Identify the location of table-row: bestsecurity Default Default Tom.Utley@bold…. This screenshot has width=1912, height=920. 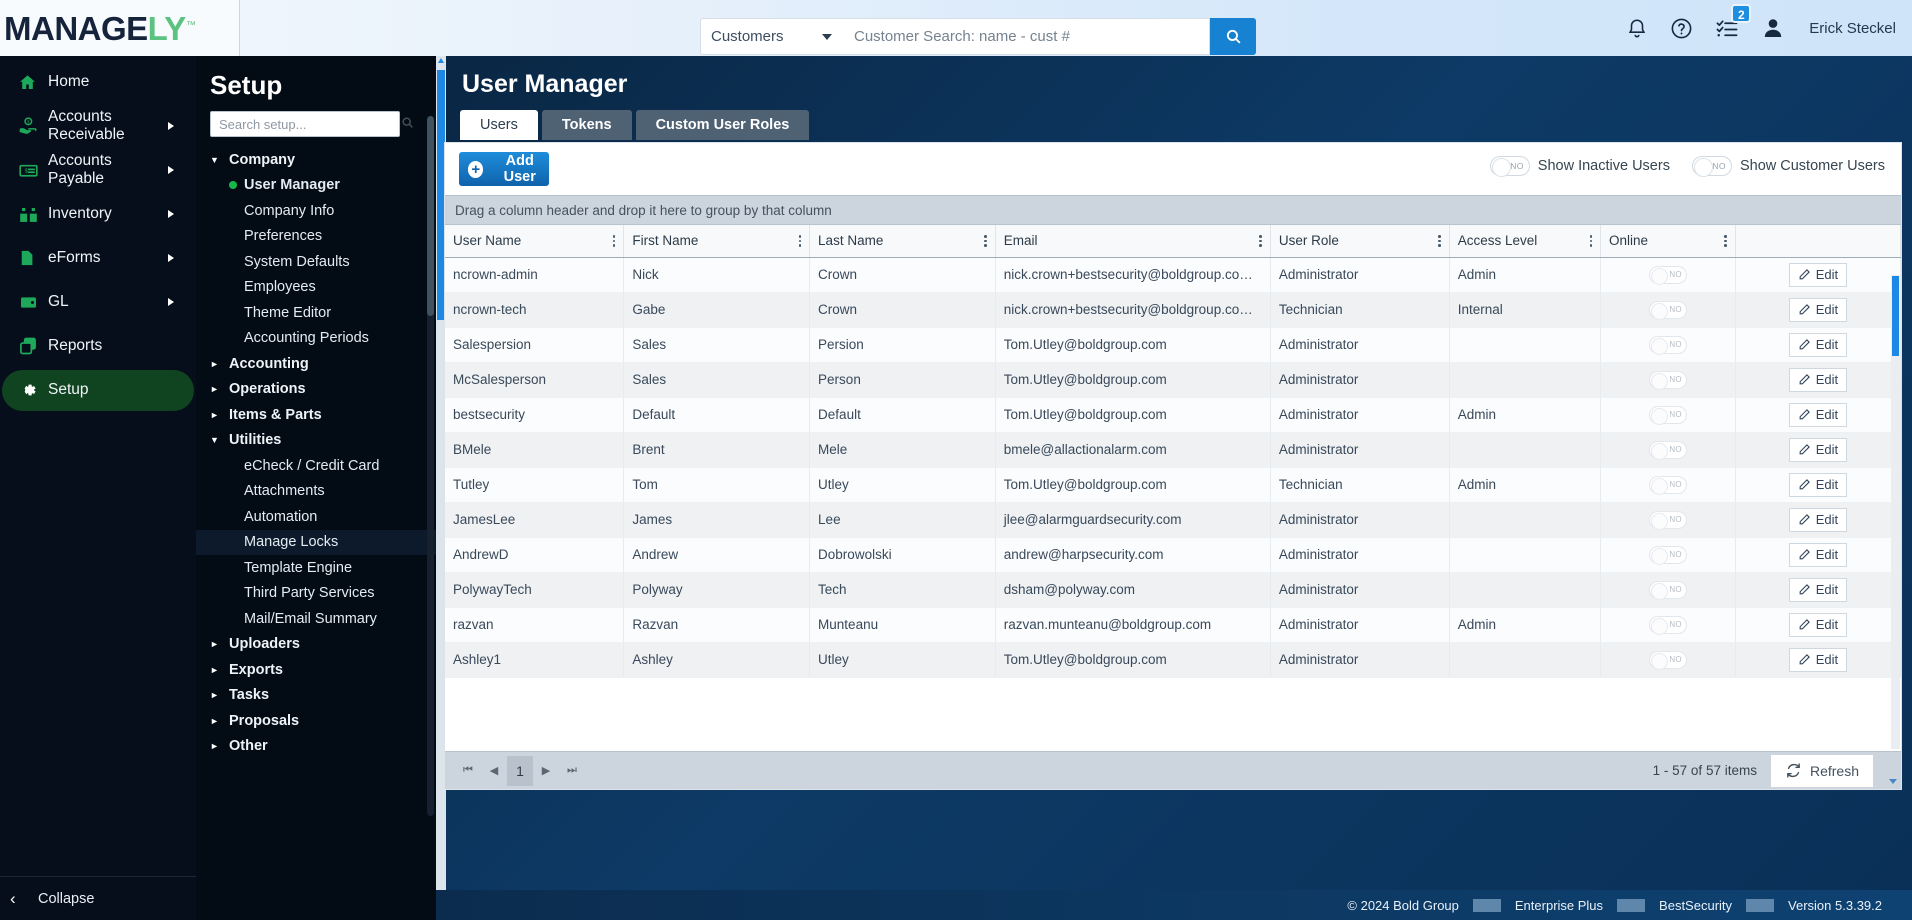
(1173, 415).